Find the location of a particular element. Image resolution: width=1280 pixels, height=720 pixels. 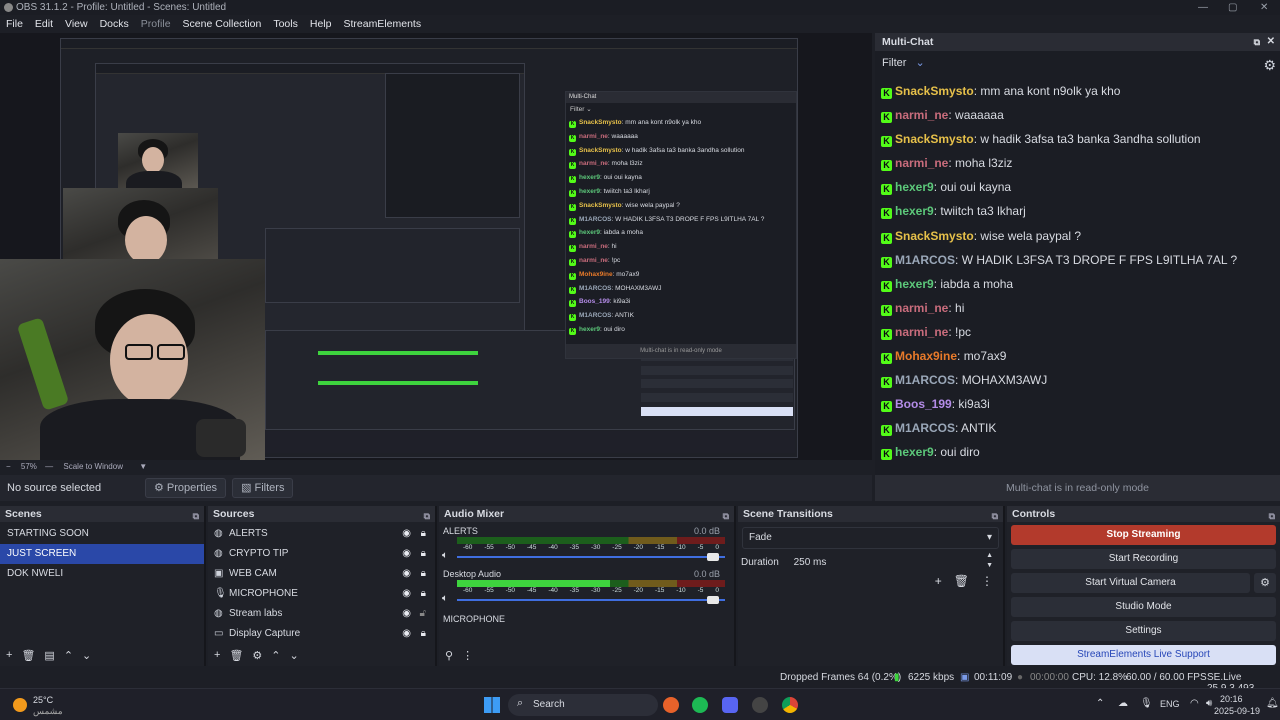

microphone-icon: 🎙︎ is located at coordinates (1146, 703).